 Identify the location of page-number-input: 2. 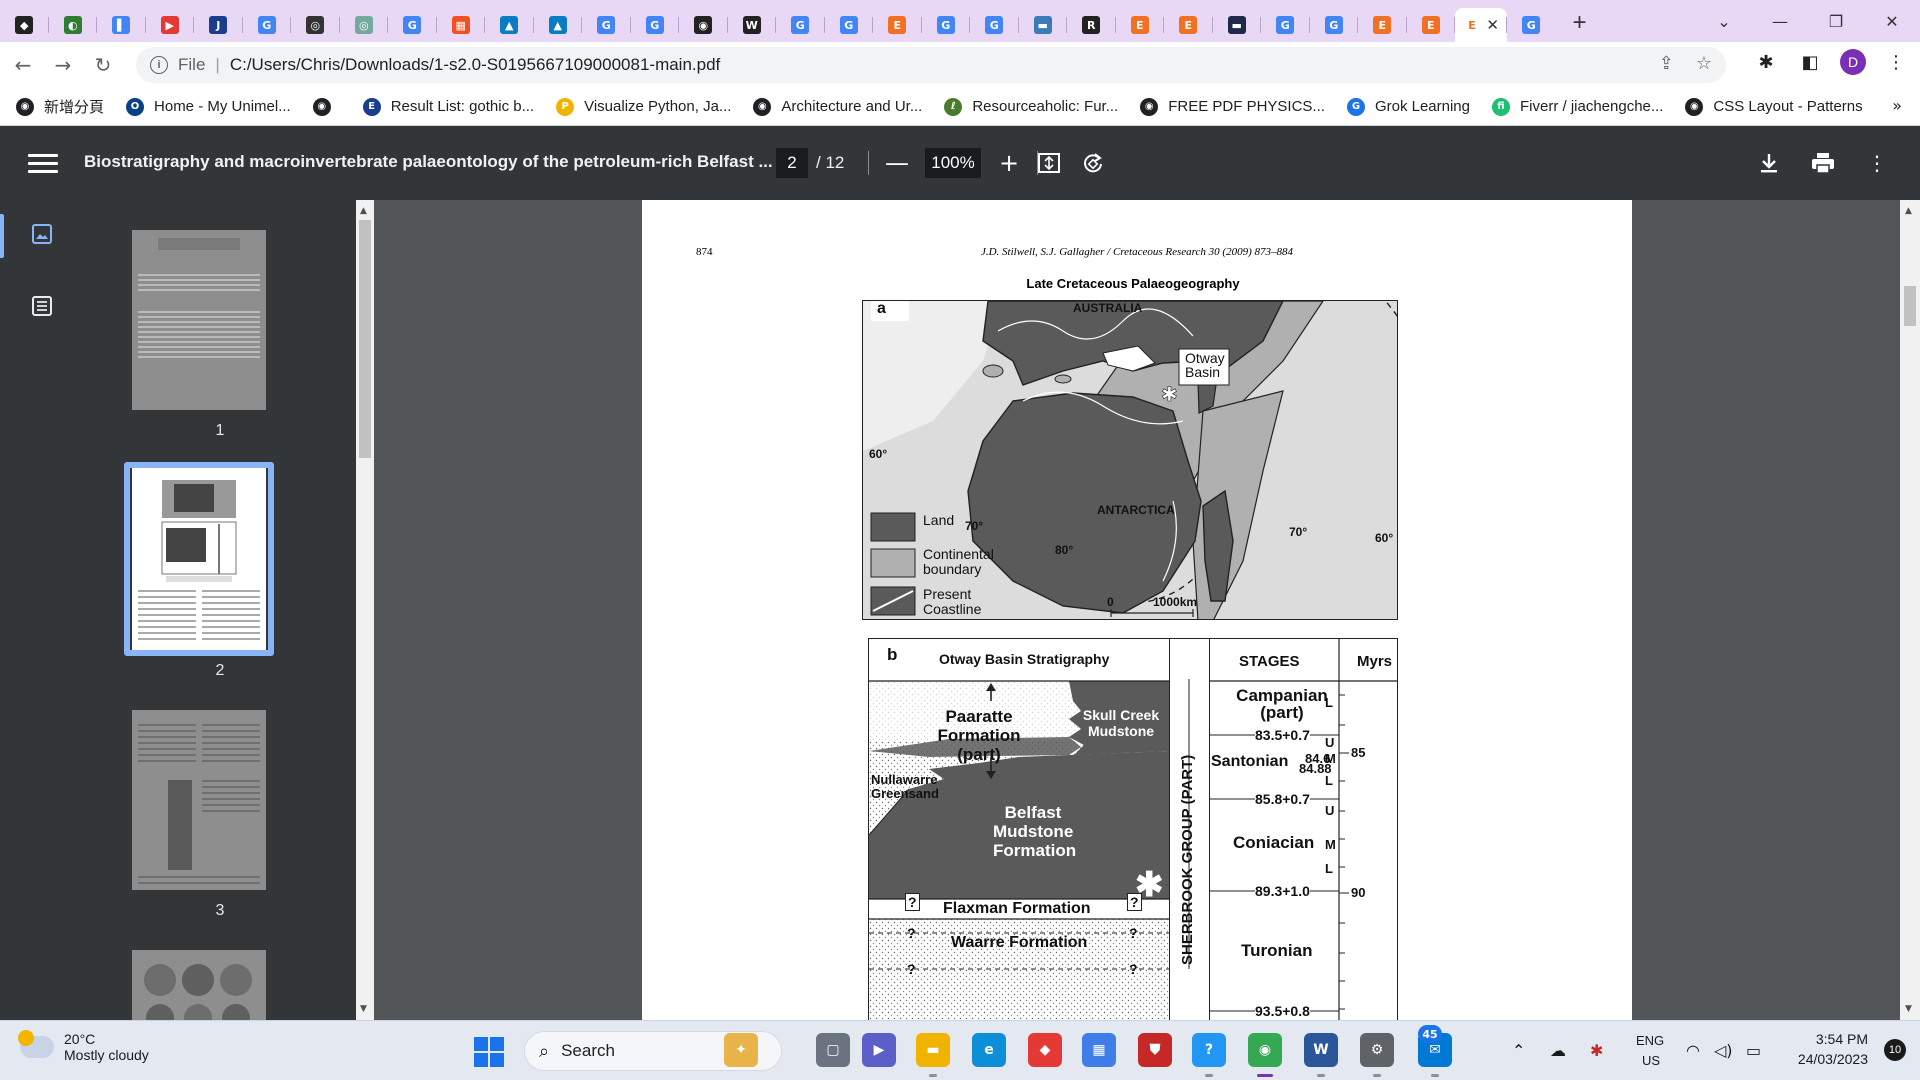
(792, 163).